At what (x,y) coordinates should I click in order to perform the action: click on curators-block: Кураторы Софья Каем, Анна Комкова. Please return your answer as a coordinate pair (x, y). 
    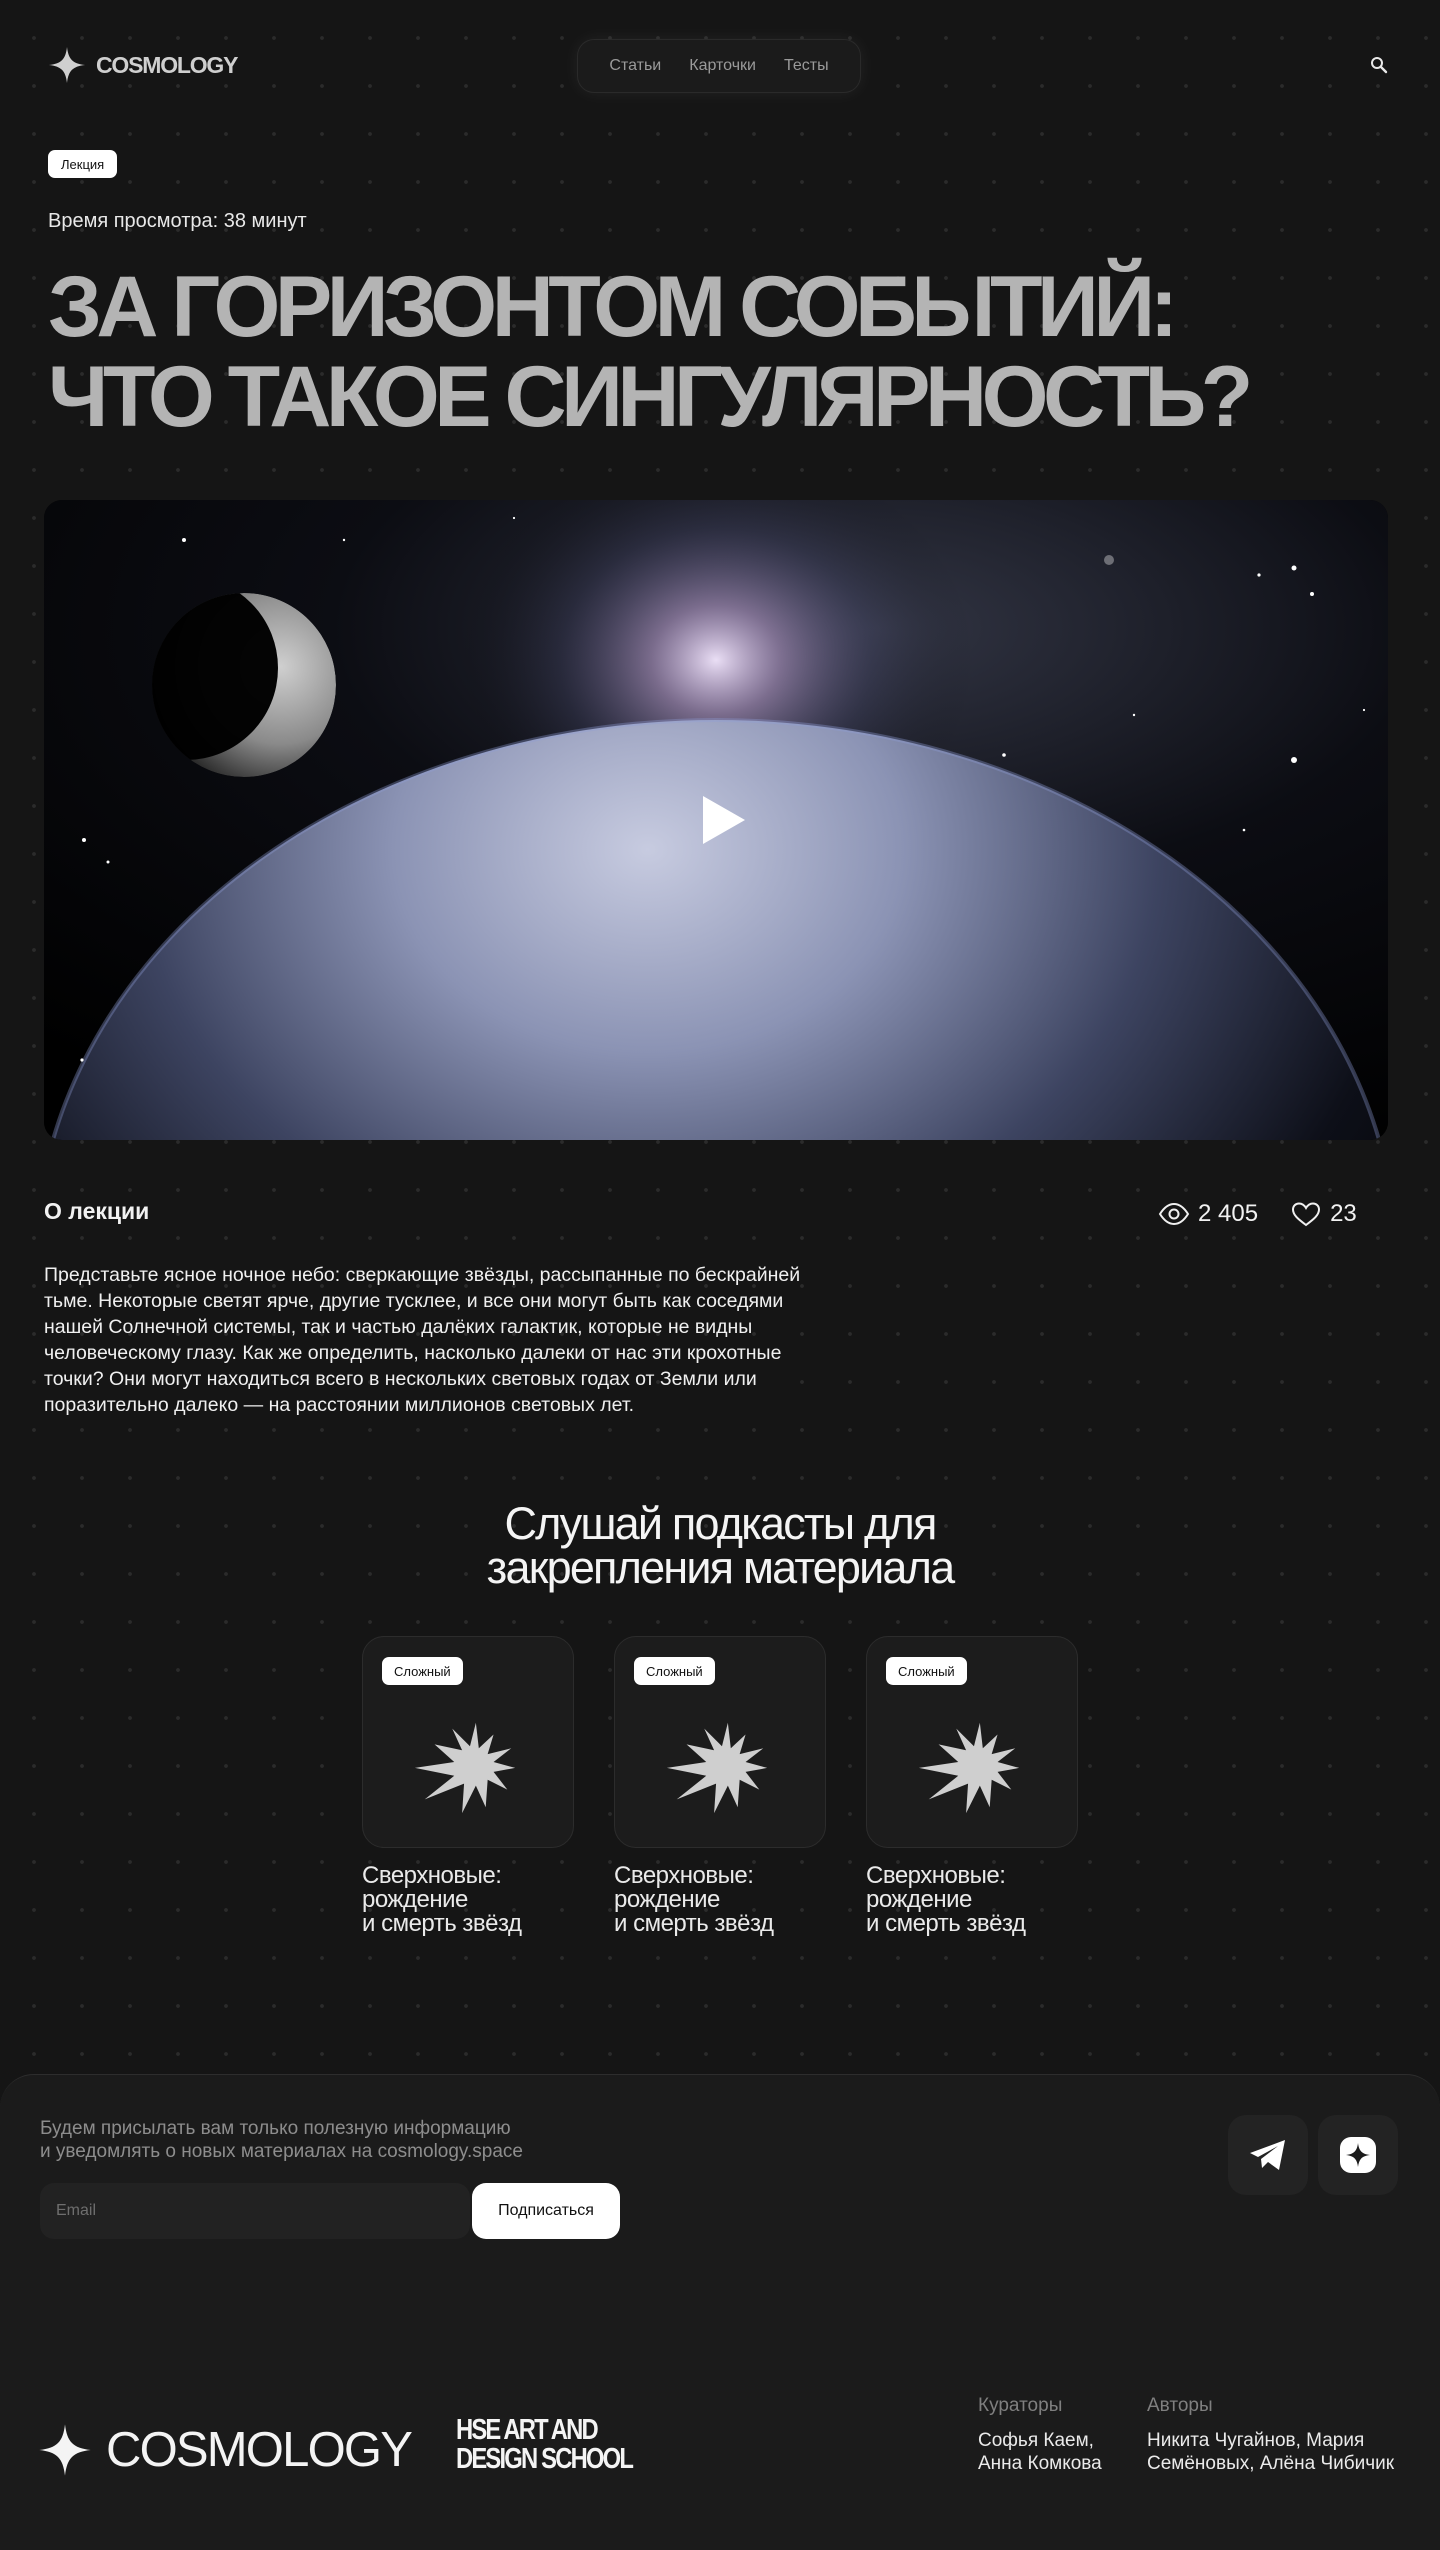
    Looking at the image, I should click on (1040, 2435).